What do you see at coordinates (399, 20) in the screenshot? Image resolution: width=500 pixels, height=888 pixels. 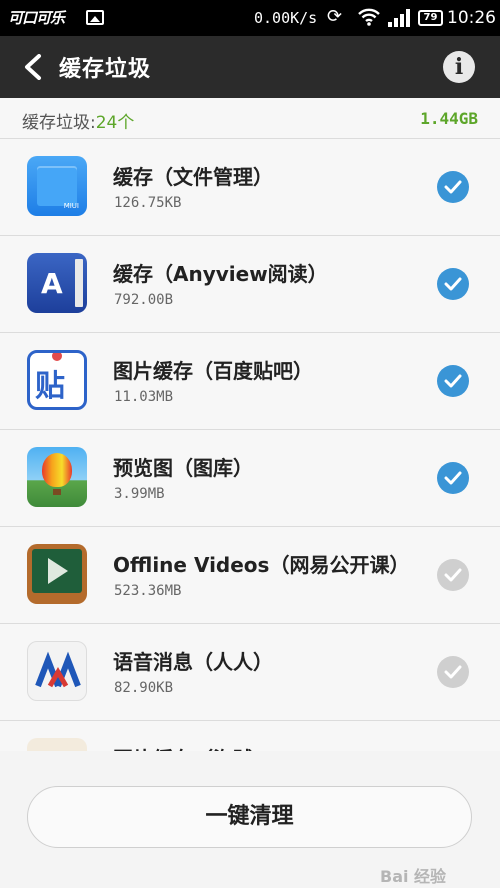 I see `signal-icon` at bounding box center [399, 20].